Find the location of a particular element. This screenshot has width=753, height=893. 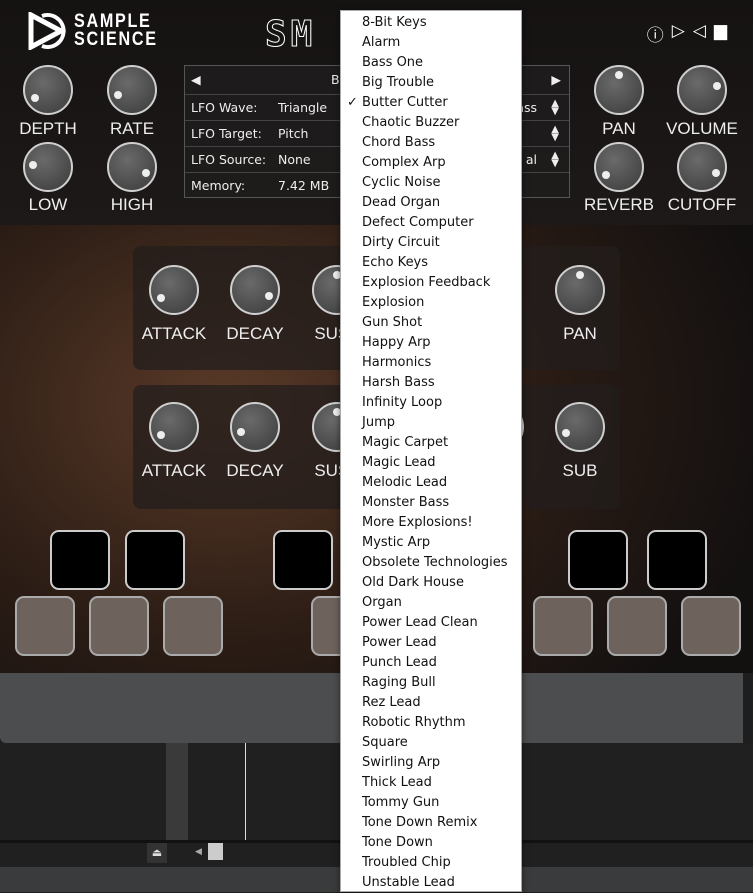

menu-item: Monster Bass is located at coordinates (431, 503).